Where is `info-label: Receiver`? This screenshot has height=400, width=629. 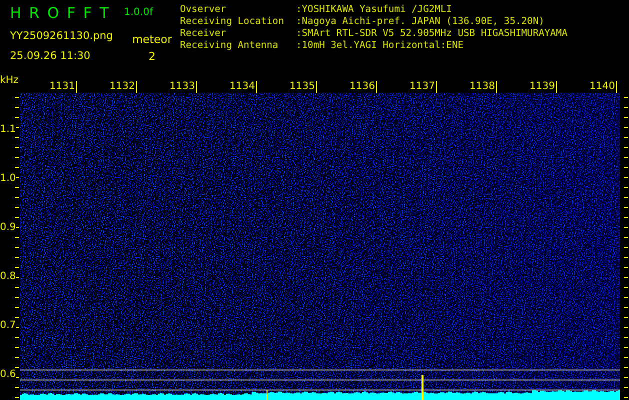 info-label: Receiver is located at coordinates (204, 34).